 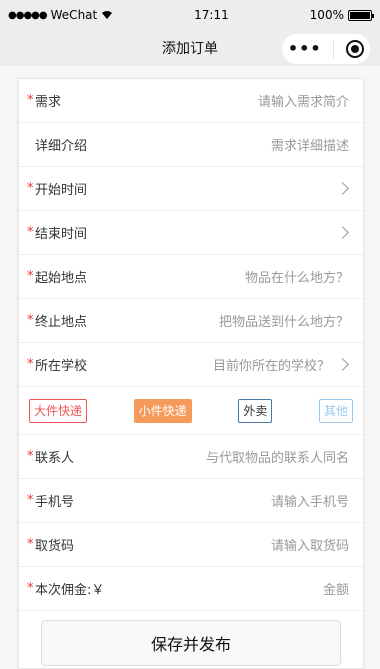 I want to click on type-takeout: 外卖, so click(x=255, y=410).